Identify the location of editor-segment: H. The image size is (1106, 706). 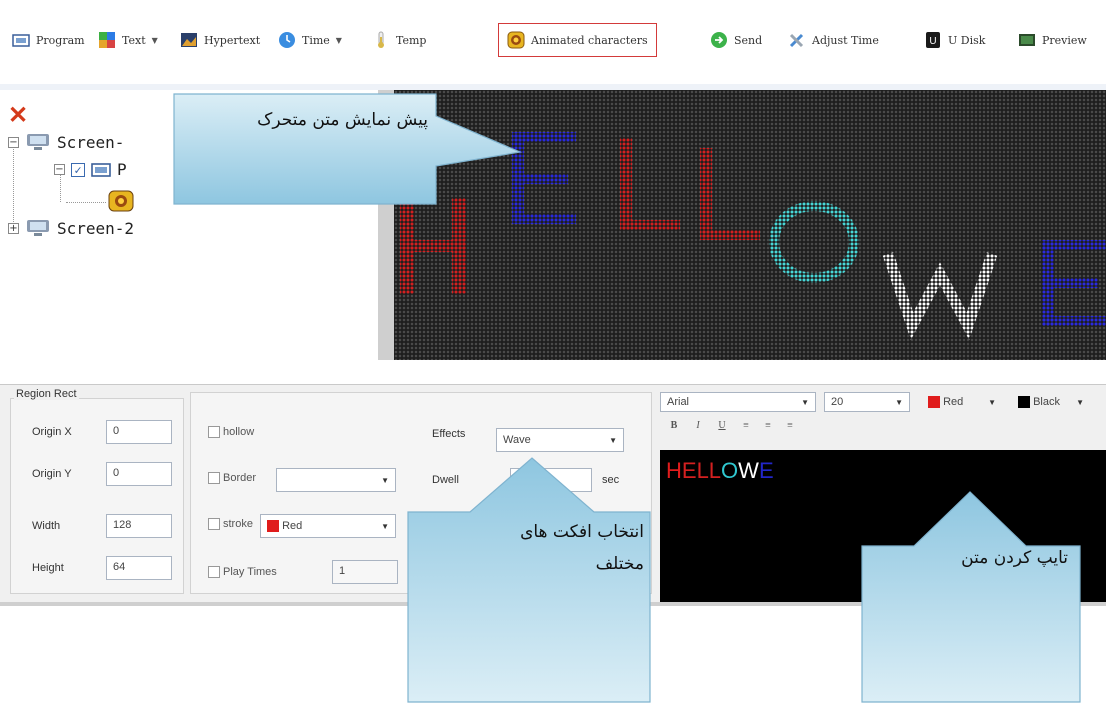
(674, 470).